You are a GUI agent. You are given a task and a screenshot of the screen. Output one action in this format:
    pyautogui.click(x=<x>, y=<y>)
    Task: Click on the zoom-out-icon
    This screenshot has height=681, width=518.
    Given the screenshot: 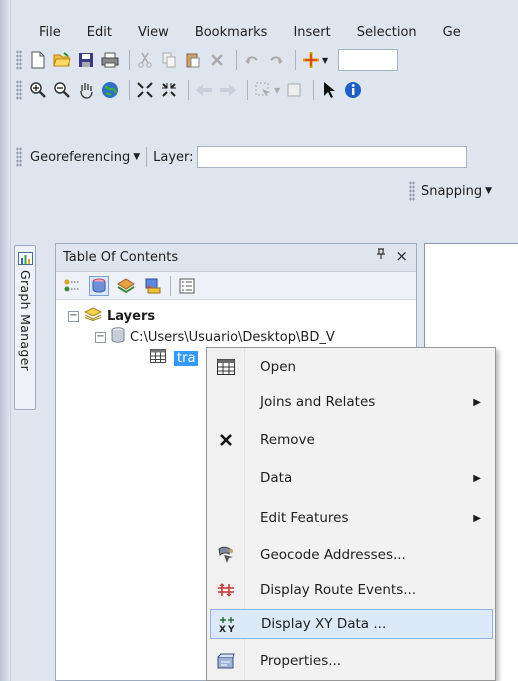 What is the action you would take?
    pyautogui.click(x=62, y=90)
    